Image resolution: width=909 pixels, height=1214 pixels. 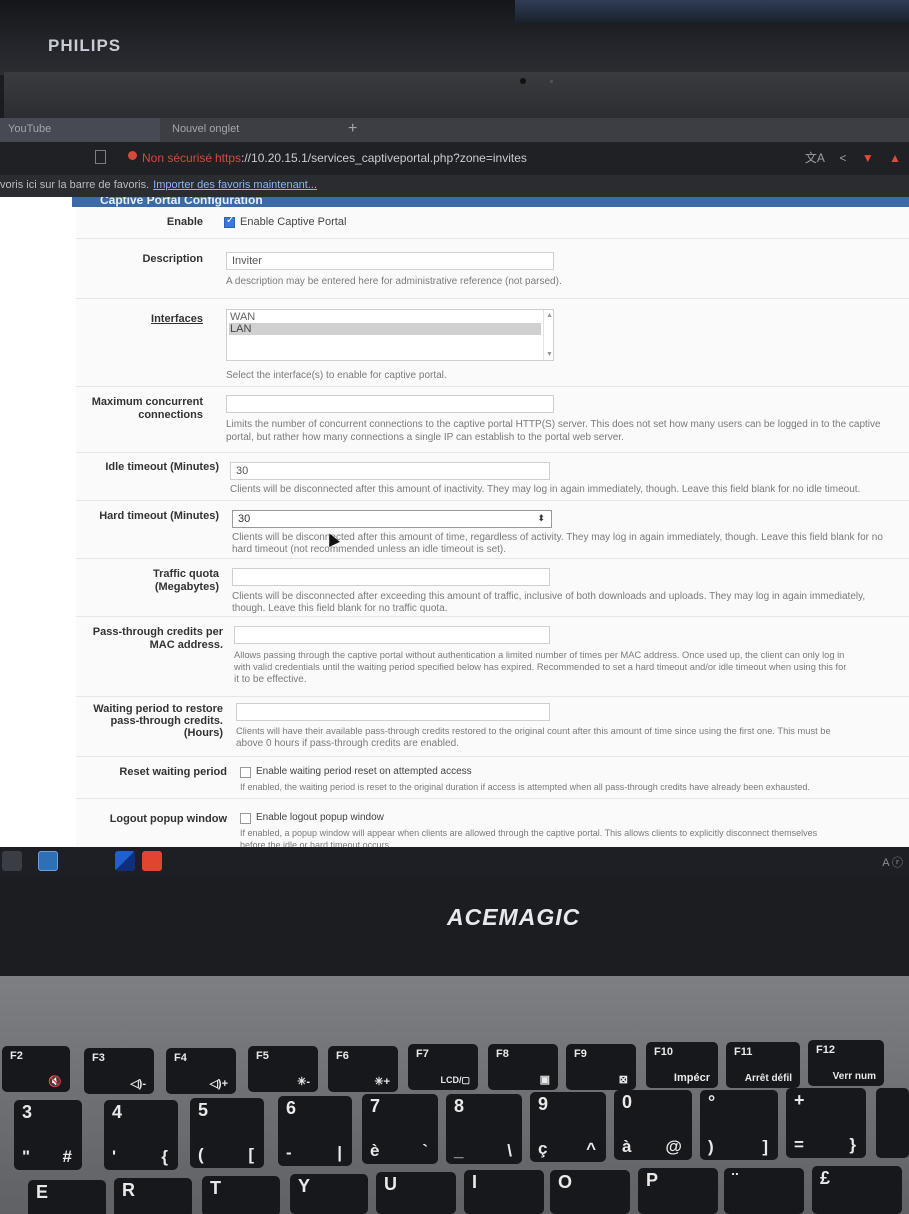 I want to click on key-degree: °)], so click(x=739, y=1125).